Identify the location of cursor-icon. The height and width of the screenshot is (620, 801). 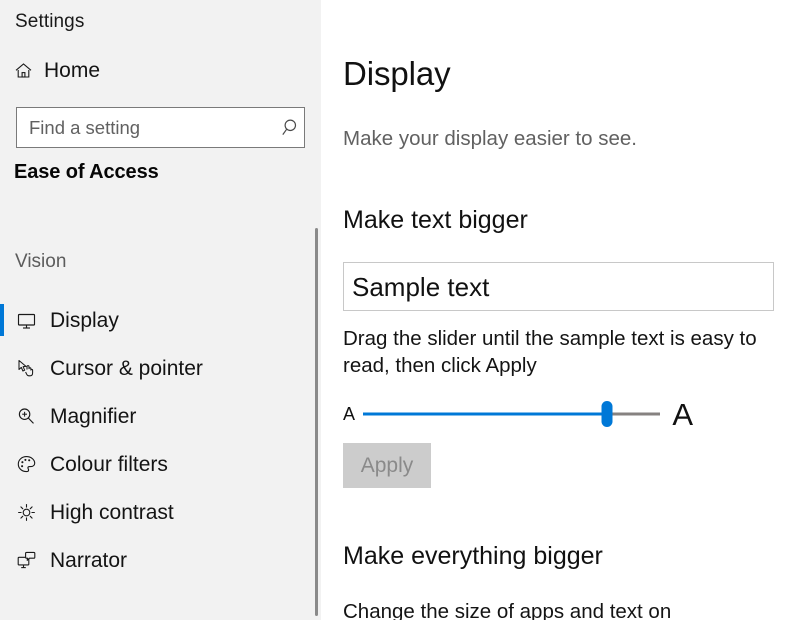
(26, 368).